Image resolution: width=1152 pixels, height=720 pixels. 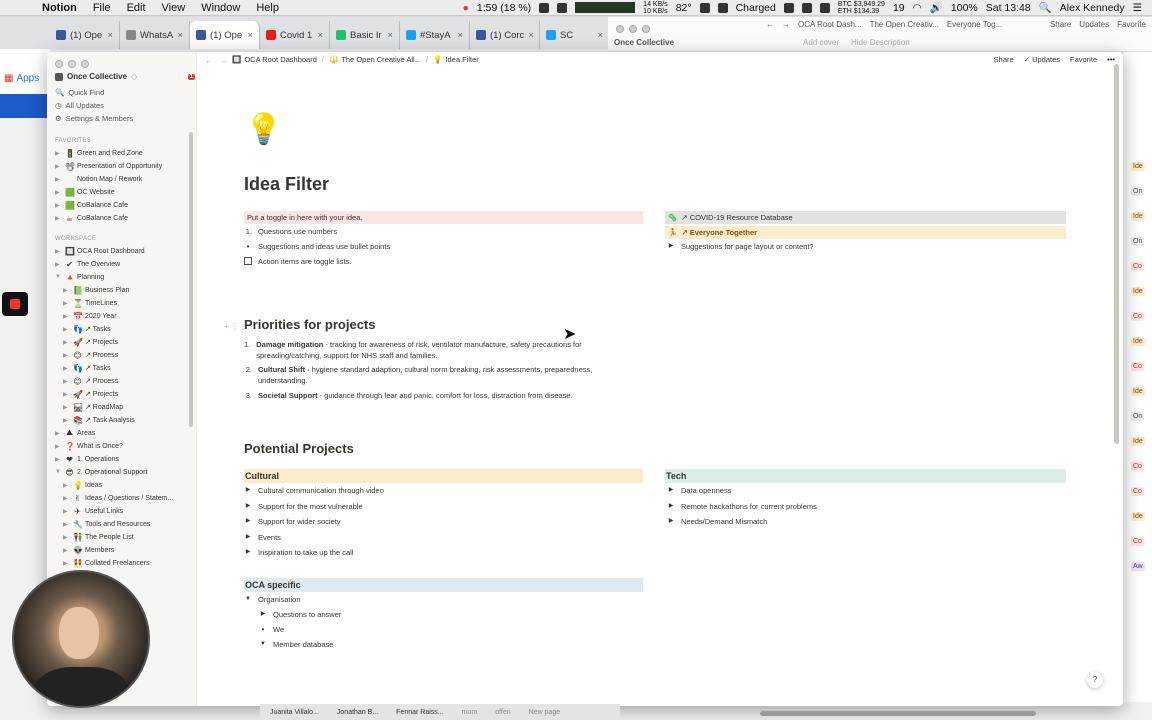 What do you see at coordinates (286, 184) in the screenshot?
I see `page-title: Idea Filter` at bounding box center [286, 184].